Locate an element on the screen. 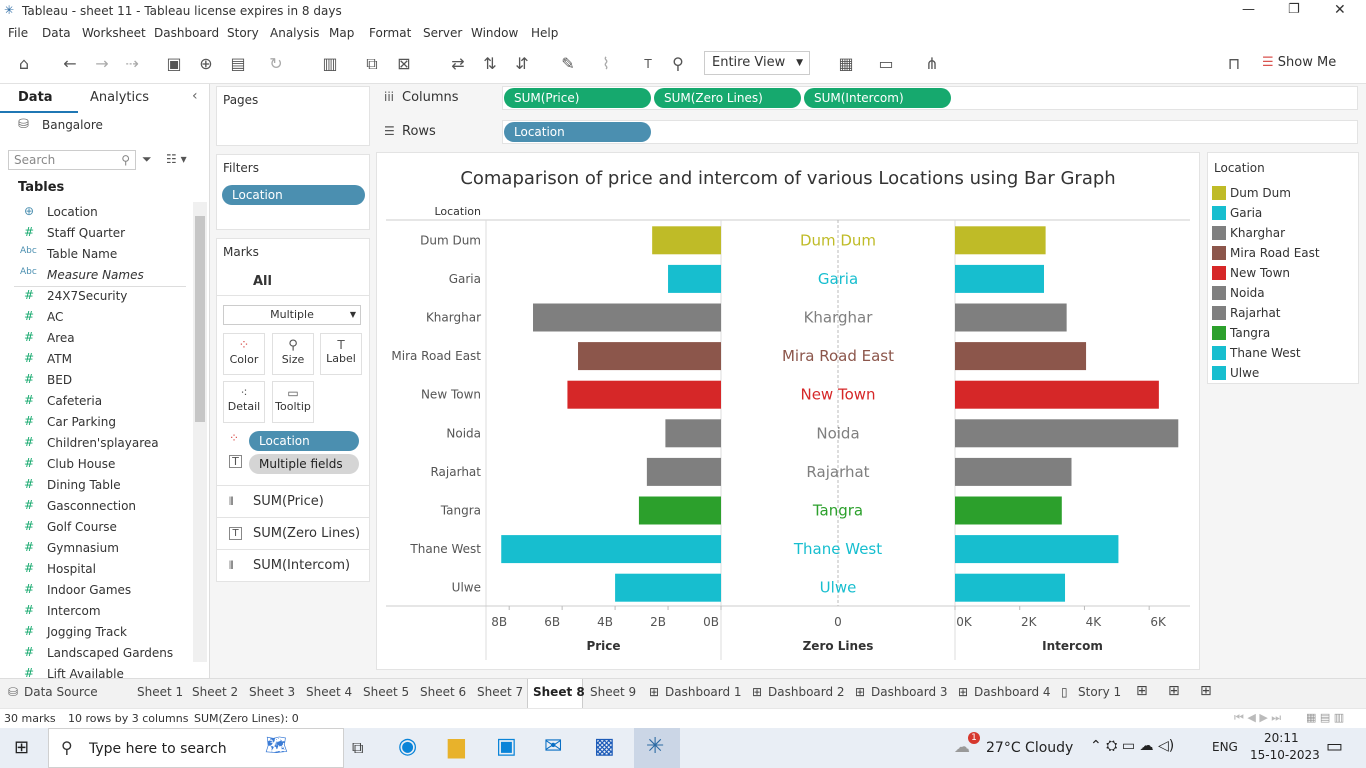  clock-date: 15-10-2023 is located at coordinates (1285, 755).